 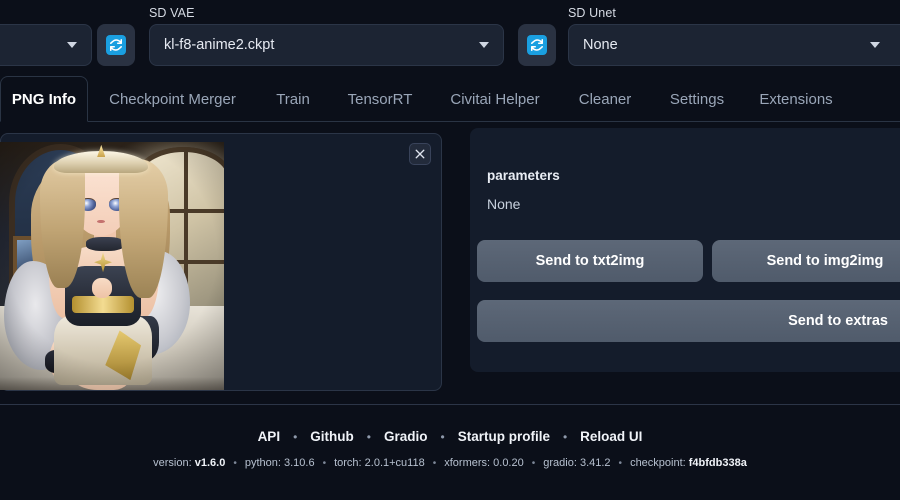 What do you see at coordinates (332, 436) in the screenshot?
I see `footer-link-github: Github` at bounding box center [332, 436].